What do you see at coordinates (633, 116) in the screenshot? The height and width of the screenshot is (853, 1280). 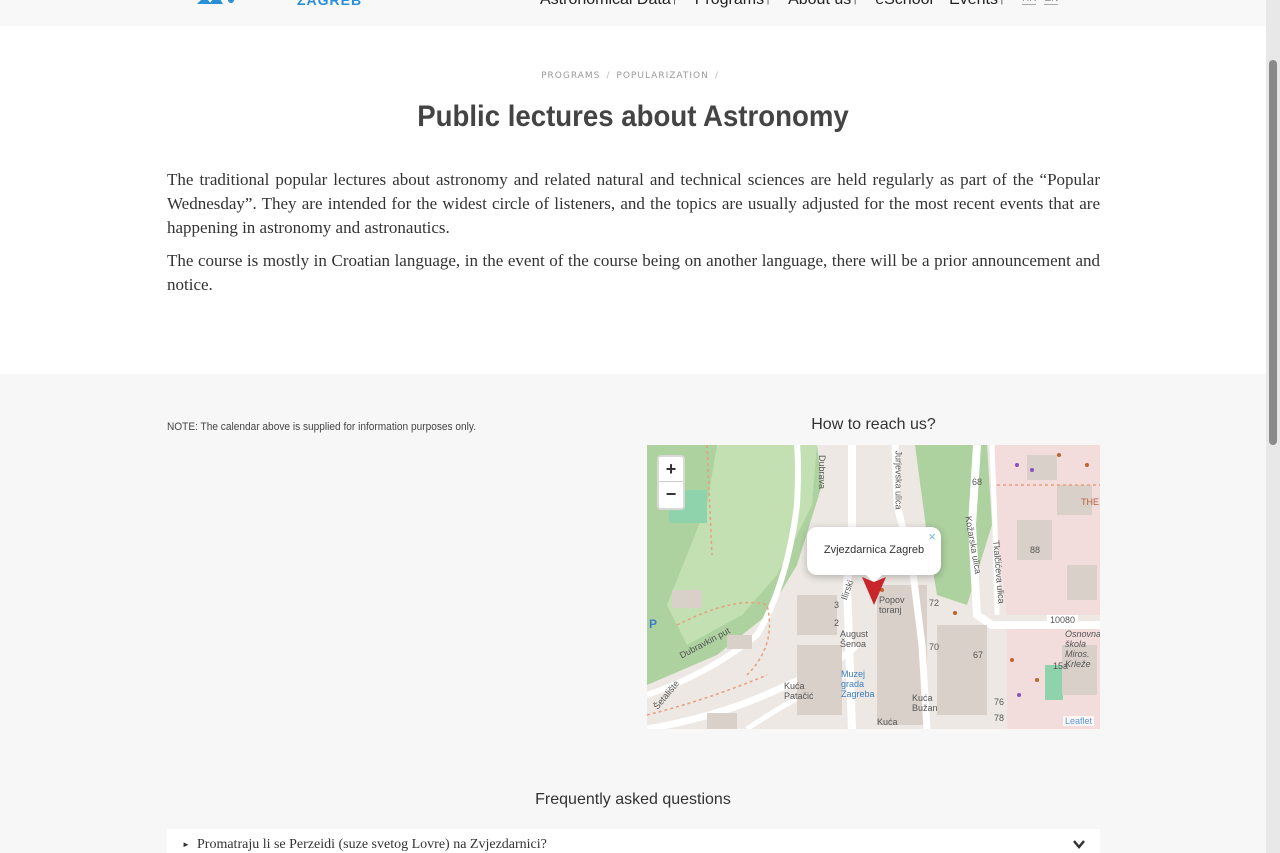 I see `page-title: Public lectures about Astronomy` at bounding box center [633, 116].